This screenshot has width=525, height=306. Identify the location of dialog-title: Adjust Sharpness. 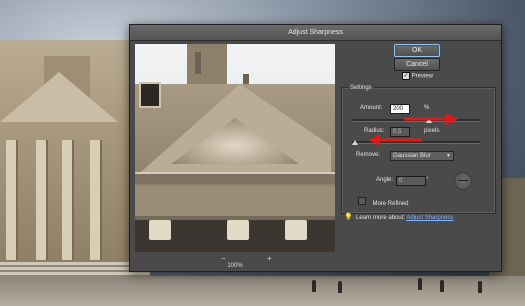
(315, 33).